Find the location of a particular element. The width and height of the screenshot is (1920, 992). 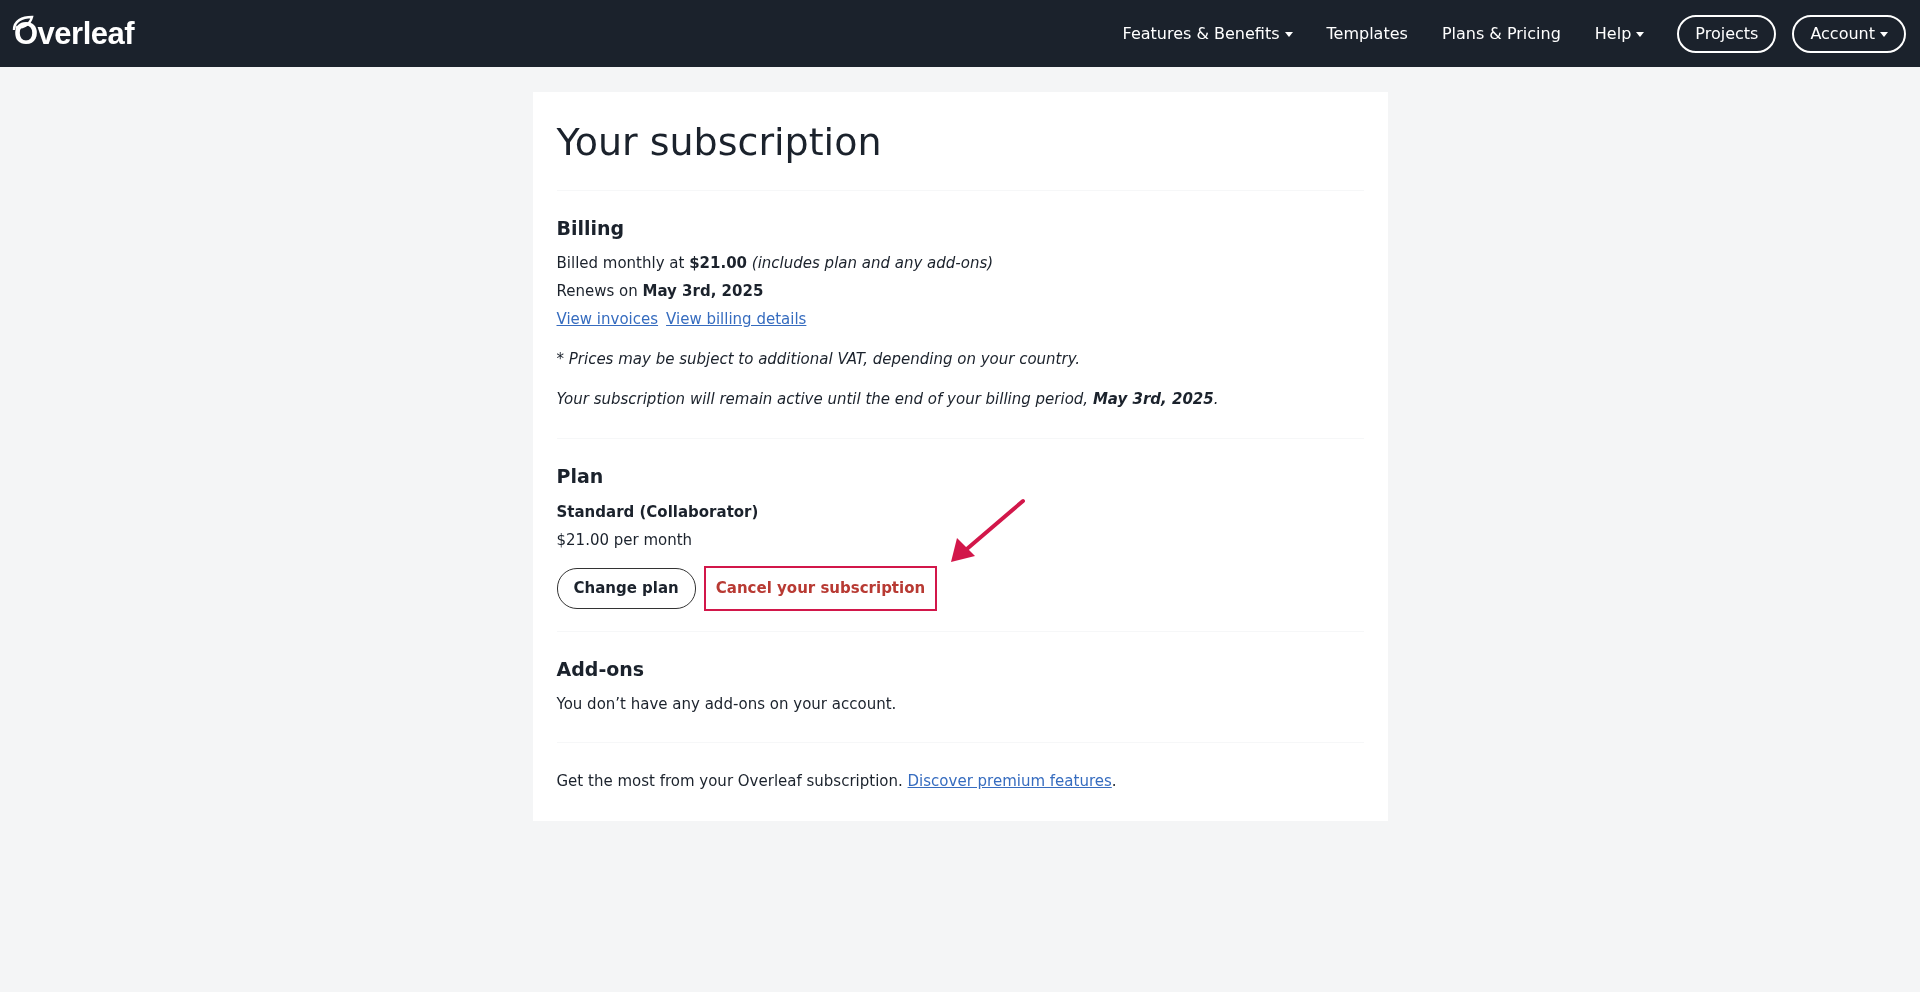

nav-link: Plans & Pricing is located at coordinates (1501, 33).